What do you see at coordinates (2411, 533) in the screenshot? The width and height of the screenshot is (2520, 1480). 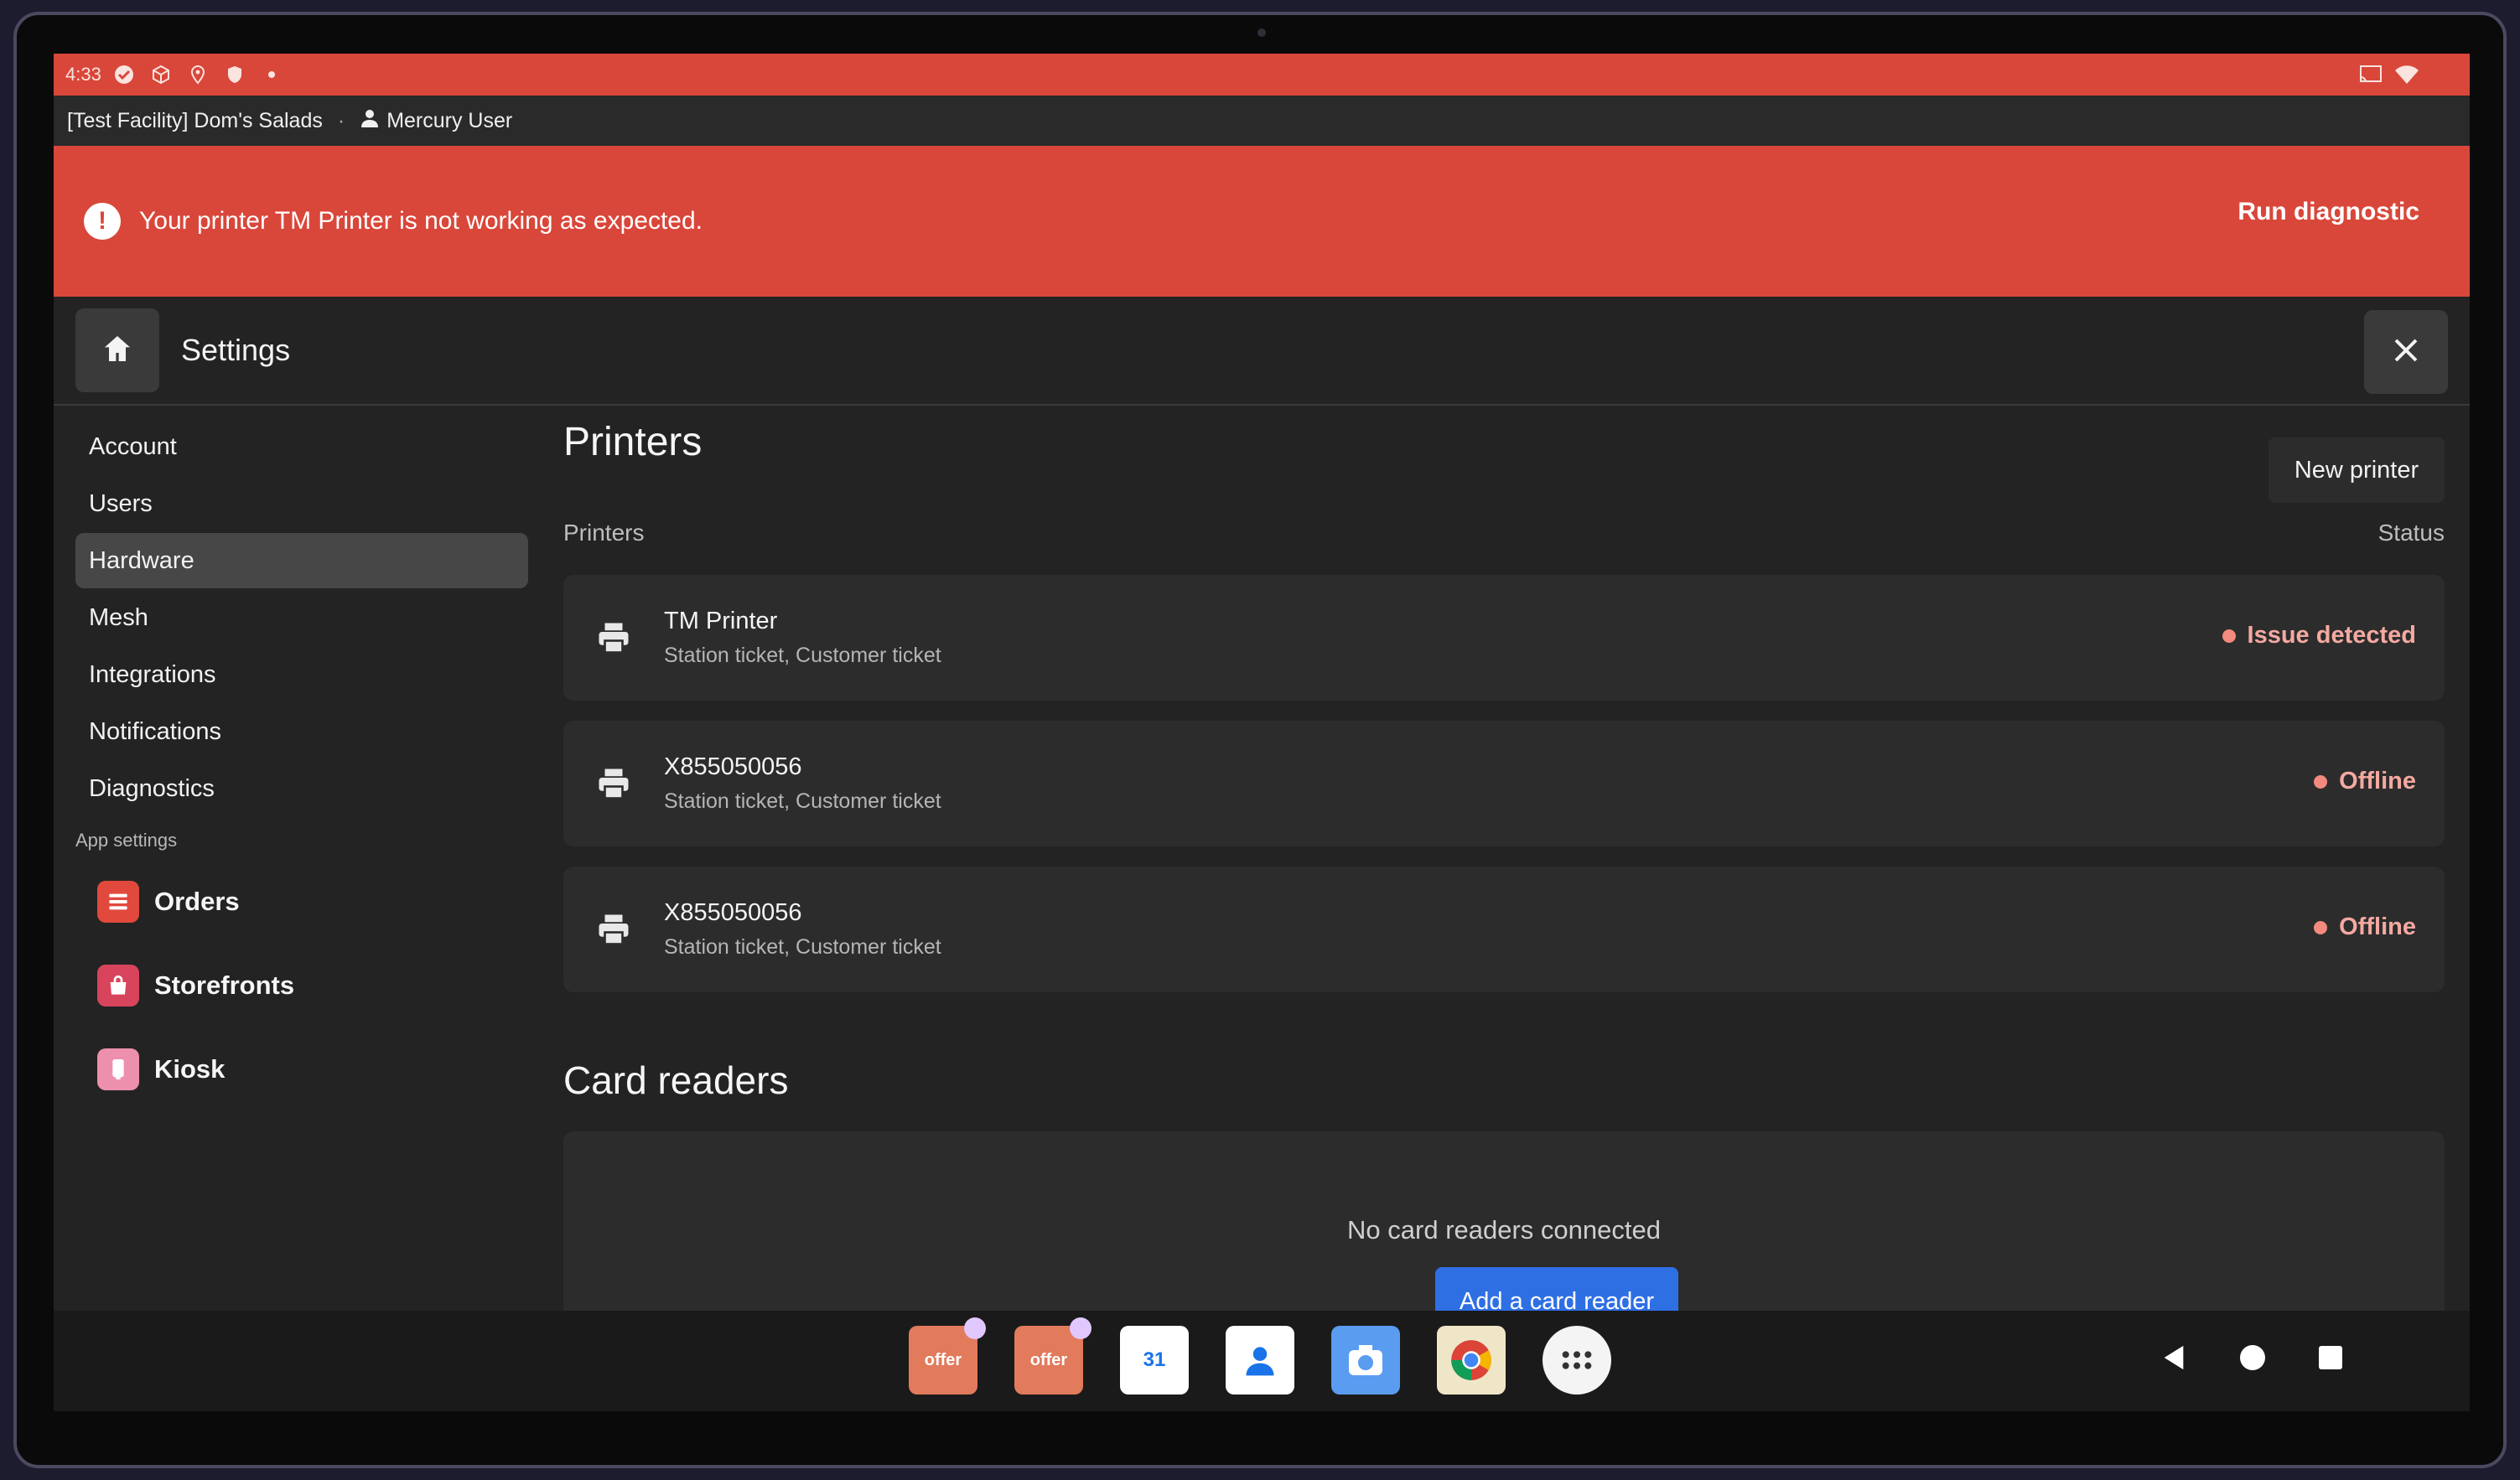 I see `column-status: Status` at bounding box center [2411, 533].